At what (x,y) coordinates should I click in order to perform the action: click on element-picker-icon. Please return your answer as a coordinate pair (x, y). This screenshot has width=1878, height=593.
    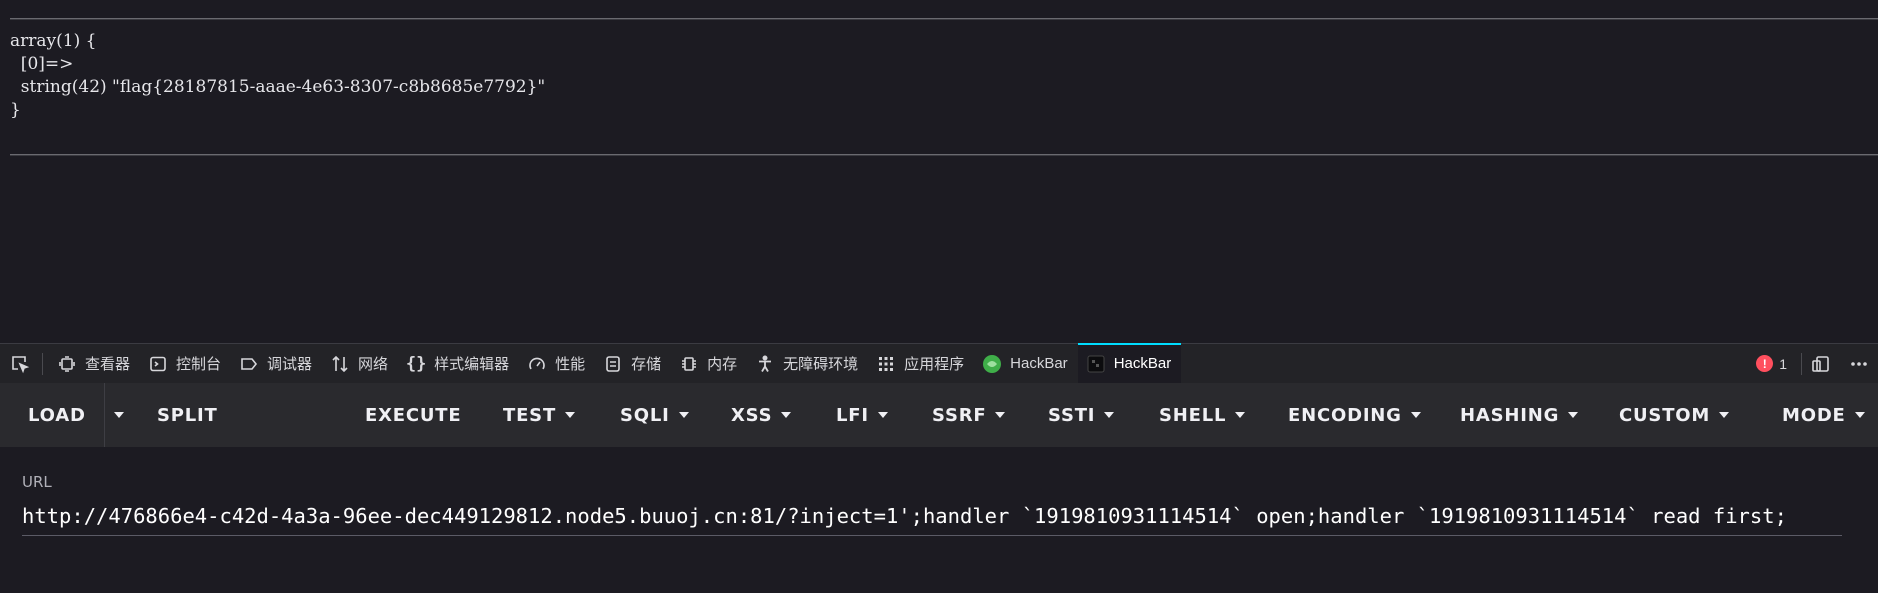
    Looking at the image, I should click on (21, 364).